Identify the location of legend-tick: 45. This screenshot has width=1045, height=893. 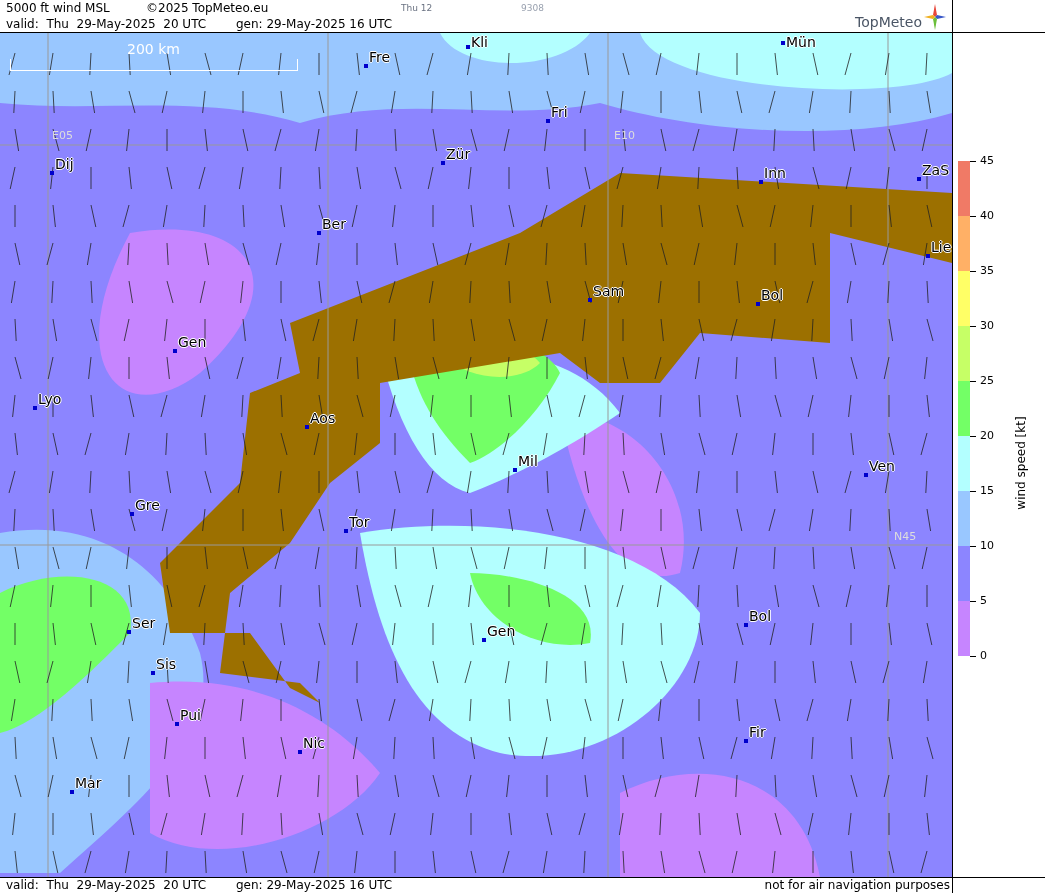
(987, 161).